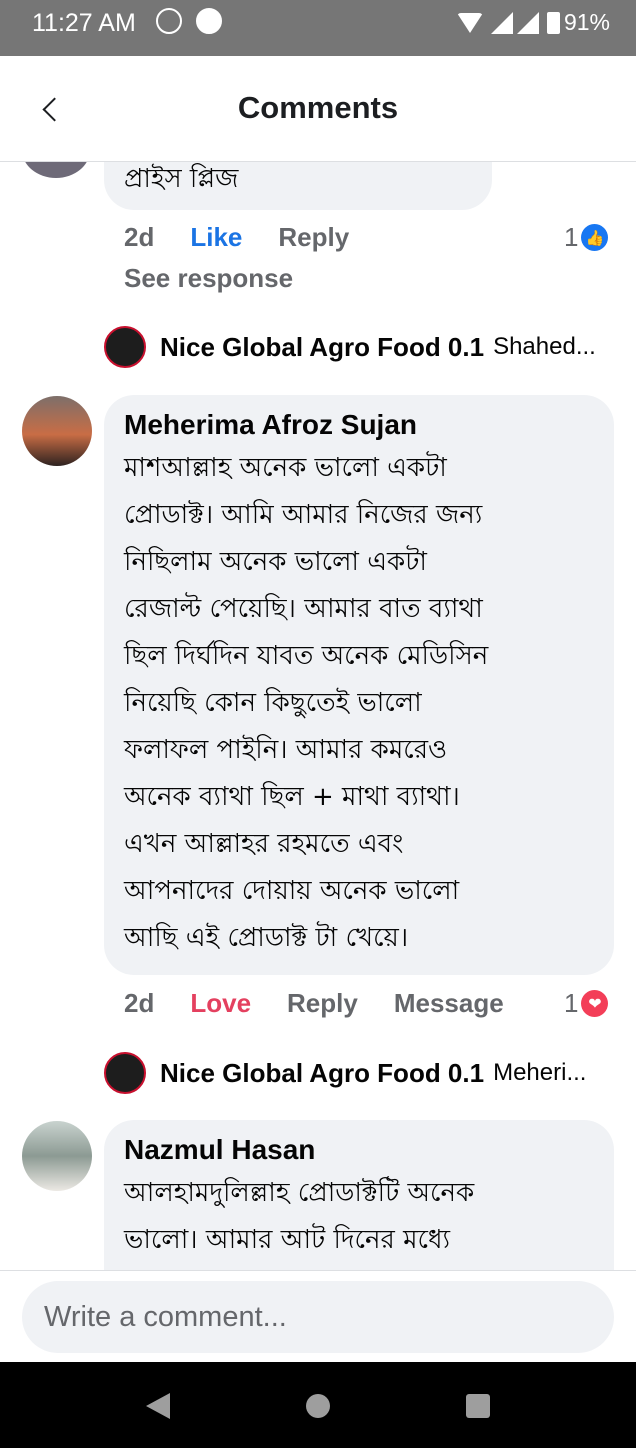 This screenshot has width=636, height=1448. I want to click on see-response-link: See response, so click(208, 278).